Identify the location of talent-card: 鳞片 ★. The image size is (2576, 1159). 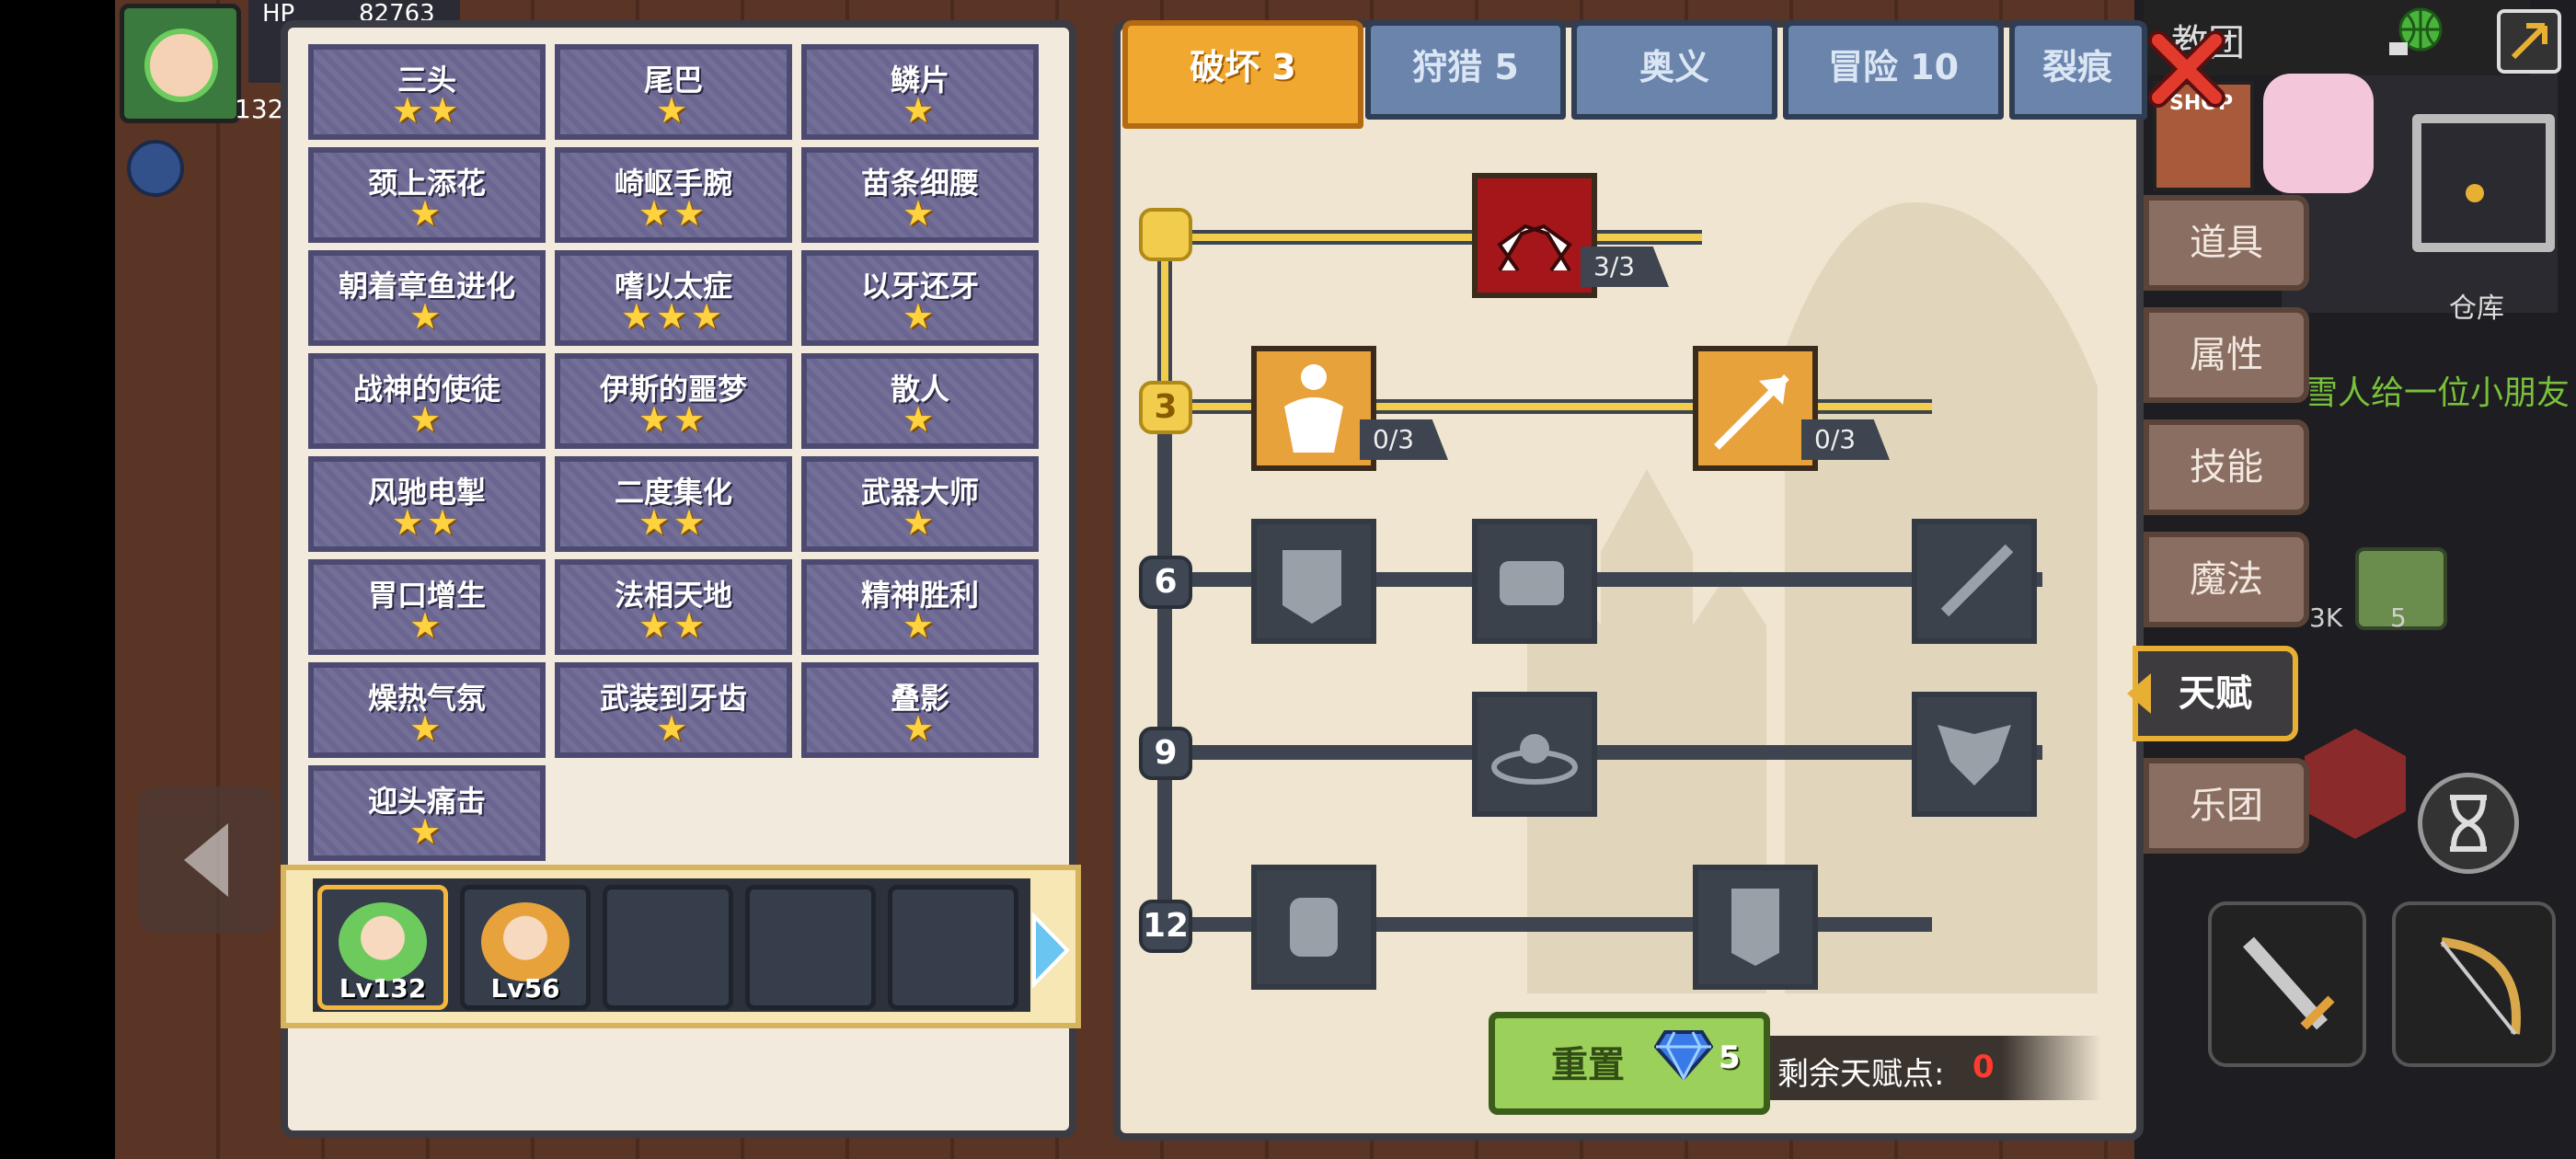
(920, 92).